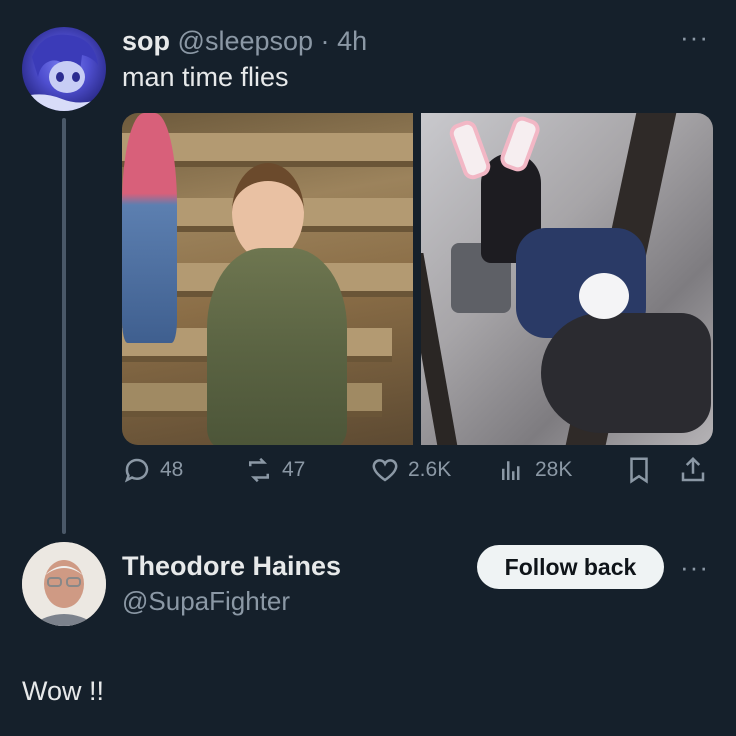 The image size is (736, 736). I want to click on repost-button: 47, so click(274, 470).